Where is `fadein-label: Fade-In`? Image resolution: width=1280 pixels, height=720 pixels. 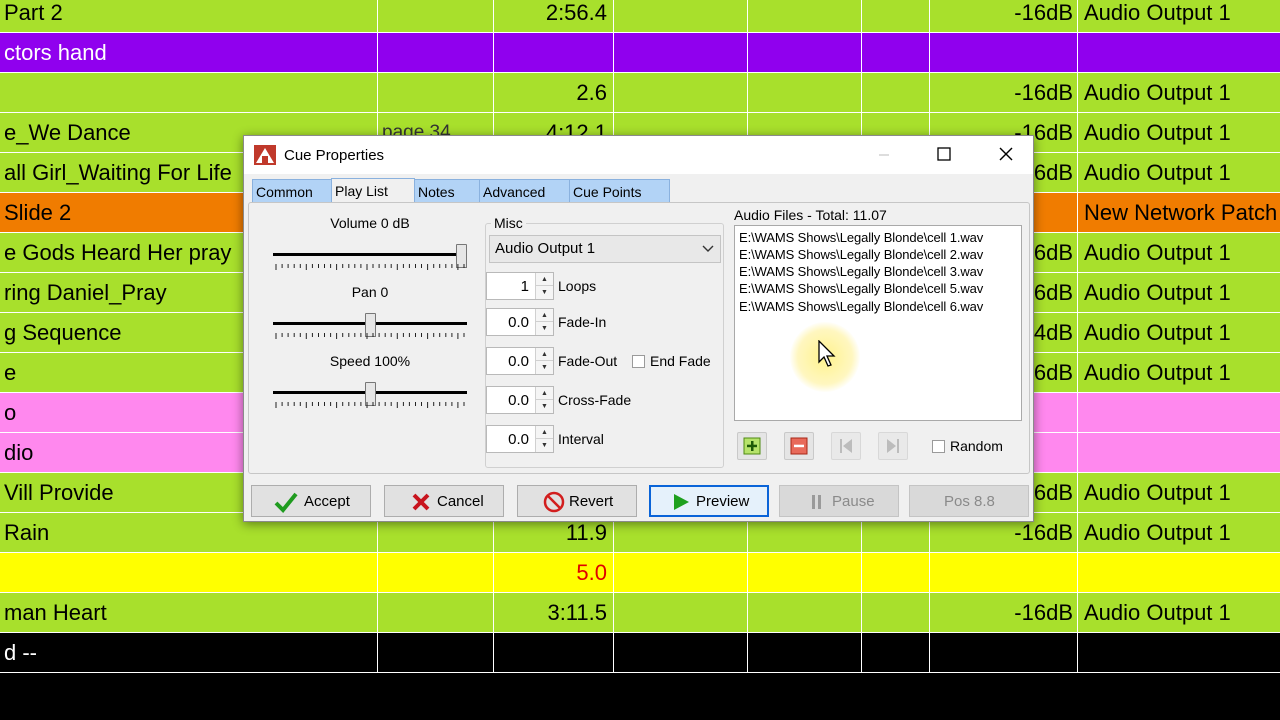
fadein-label: Fade-In is located at coordinates (582, 322).